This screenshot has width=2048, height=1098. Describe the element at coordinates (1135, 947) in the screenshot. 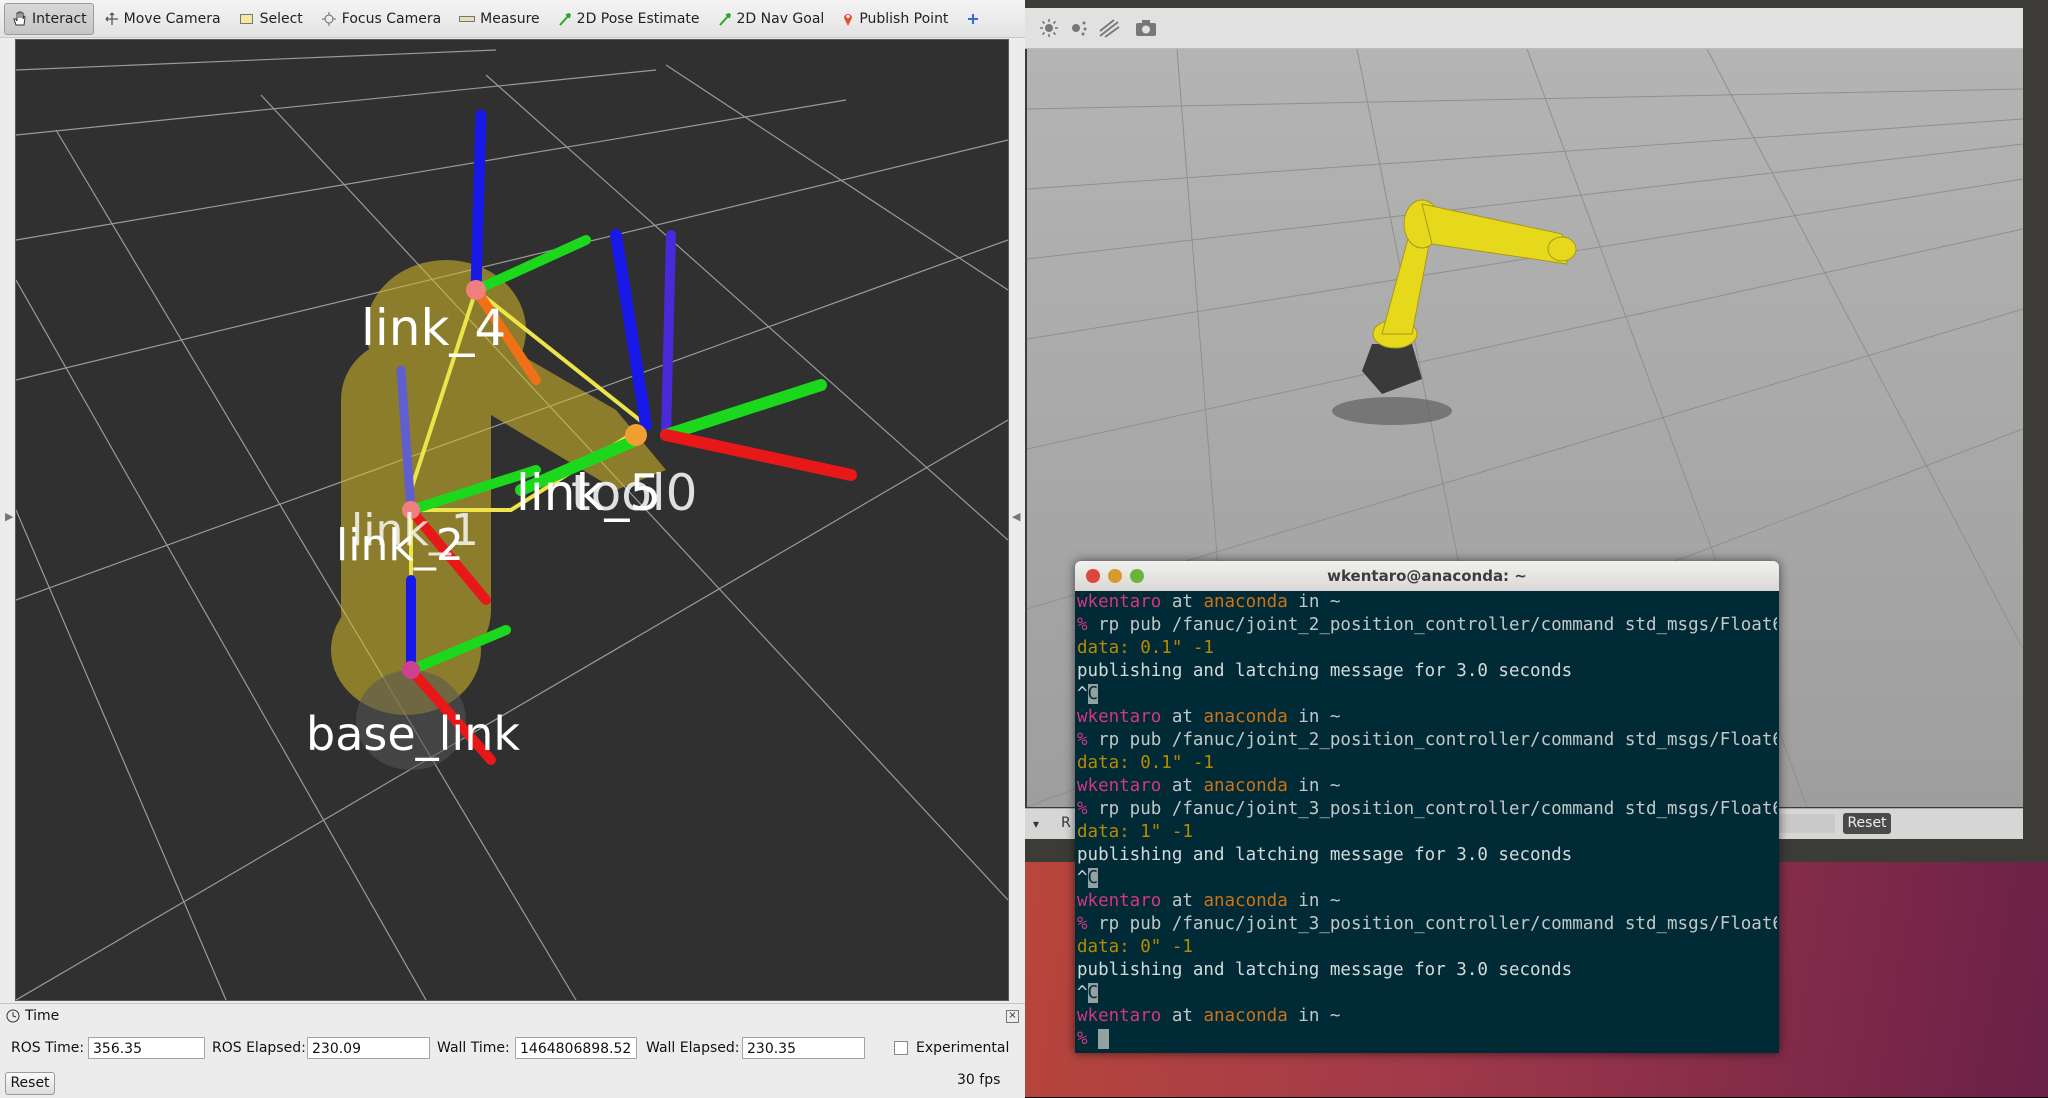

I see `command-continuation: data: 0" -1` at that location.